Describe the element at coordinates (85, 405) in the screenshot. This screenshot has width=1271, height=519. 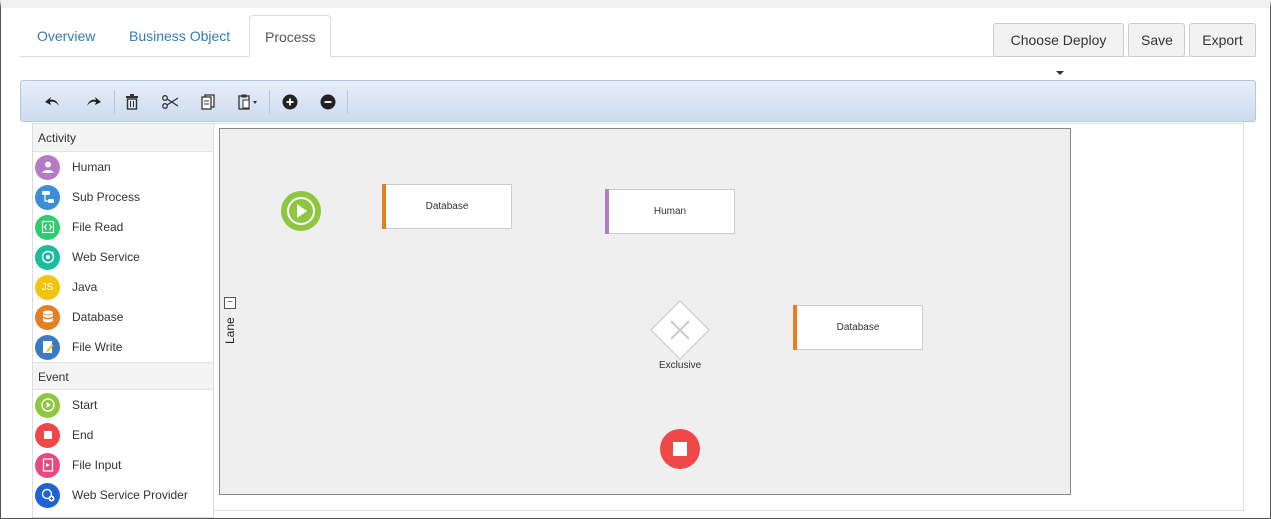
I see `palette-item-label: Start` at that location.